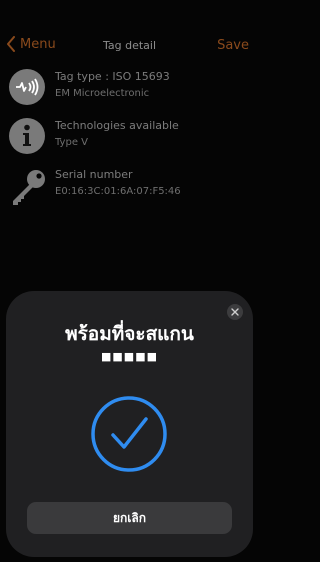 Image resolution: width=320 pixels, height=562 pixels. Describe the element at coordinates (129, 138) in the screenshot. I see `technologies-row: Technologies available Type V` at that location.